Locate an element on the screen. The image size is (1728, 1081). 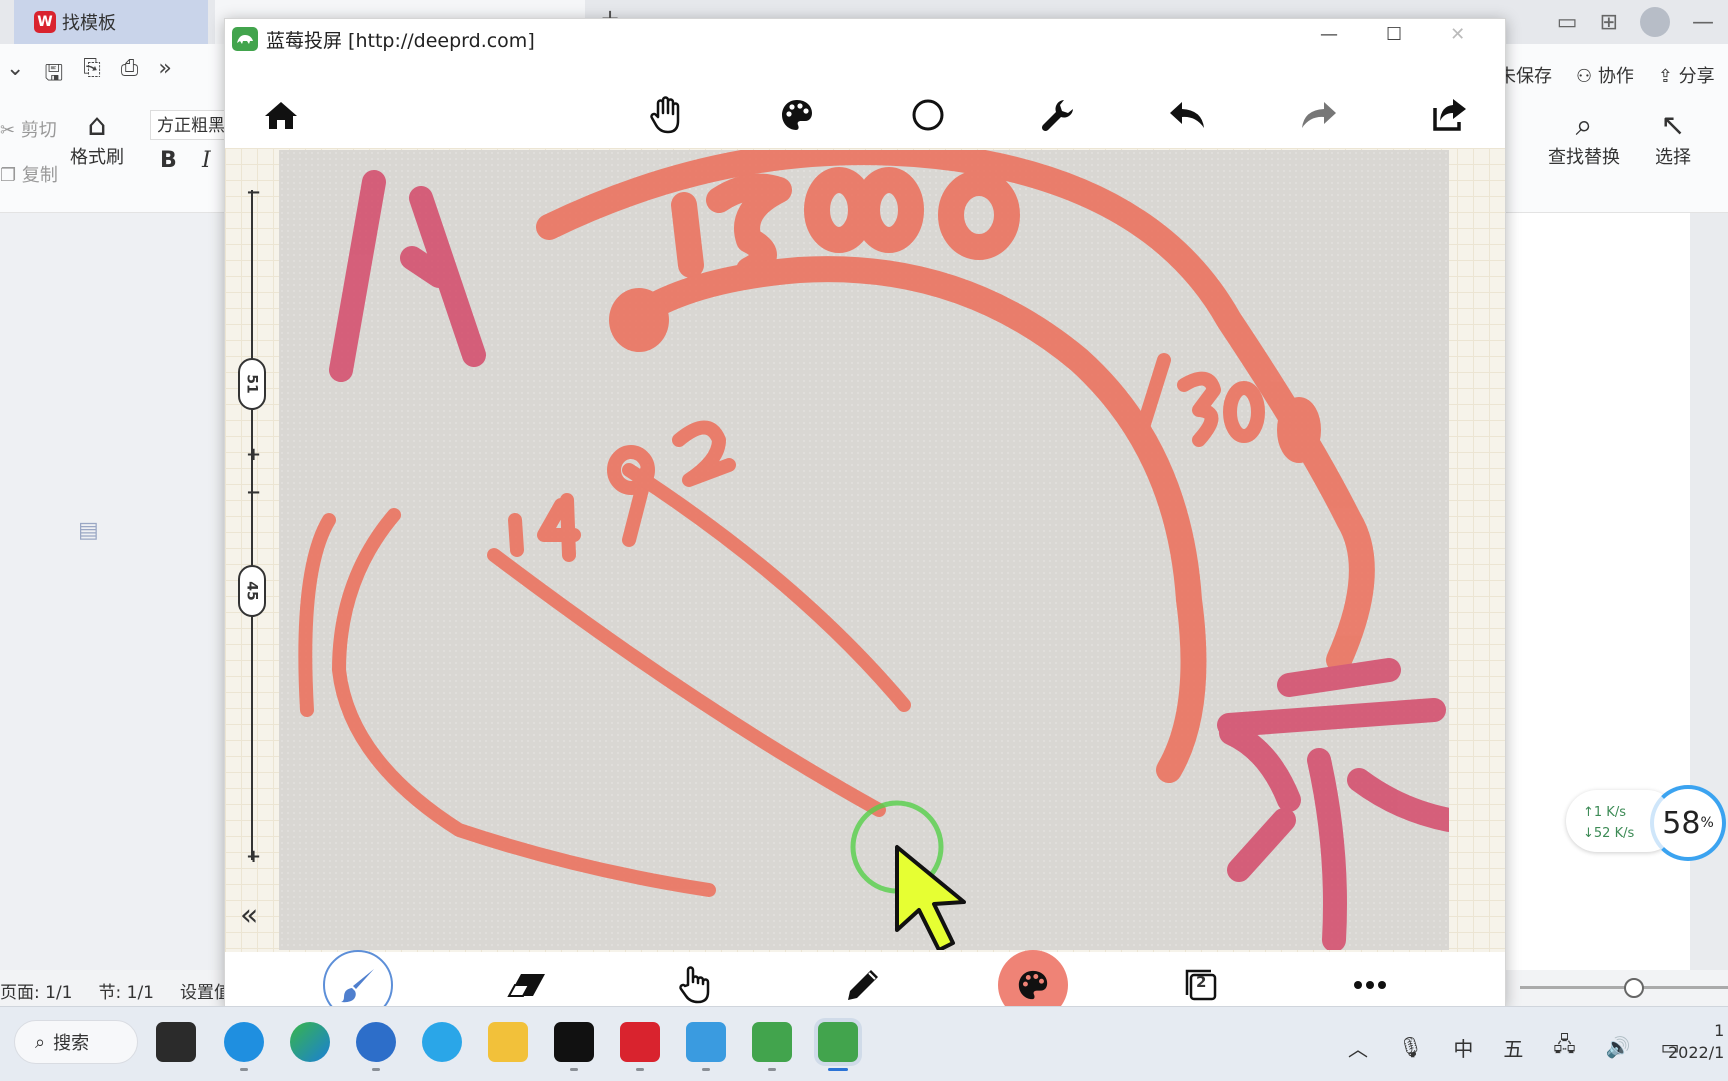
browser-360-icon is located at coordinates (376, 1042).